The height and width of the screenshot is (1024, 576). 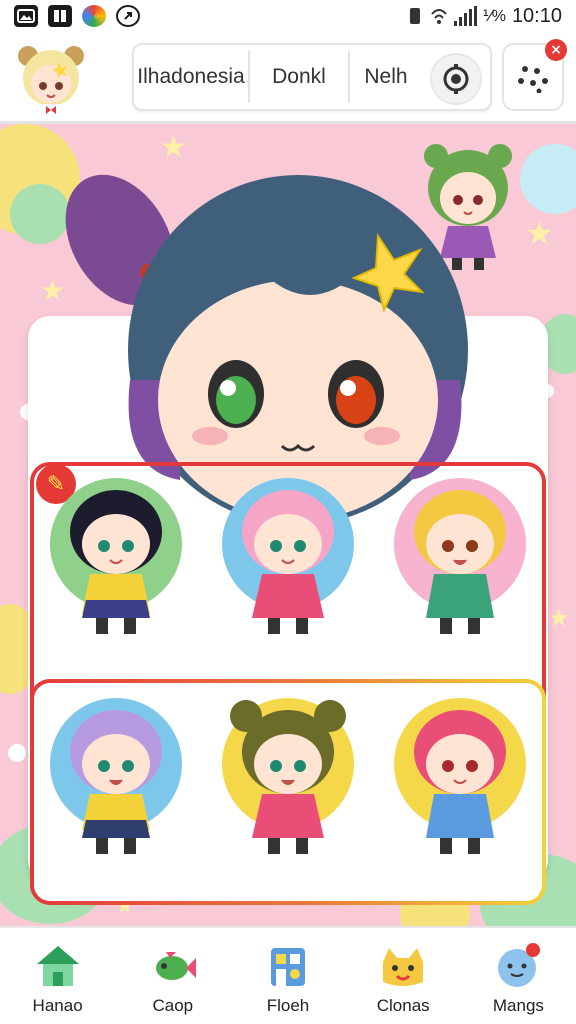 What do you see at coordinates (533, 79) in the screenshot?
I see `dots-menu-icon` at bounding box center [533, 79].